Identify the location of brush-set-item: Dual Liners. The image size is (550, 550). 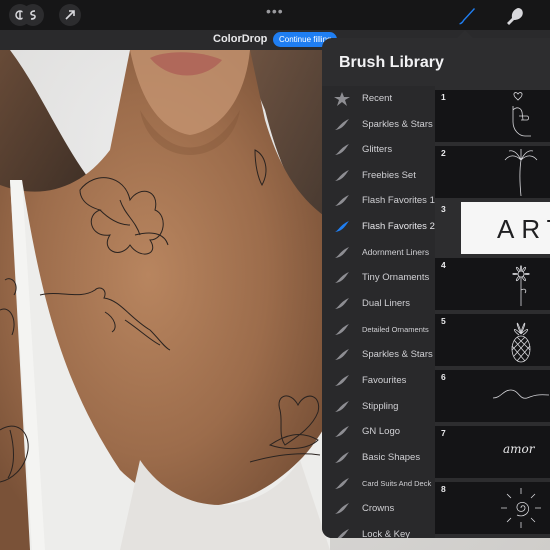
(378, 304).